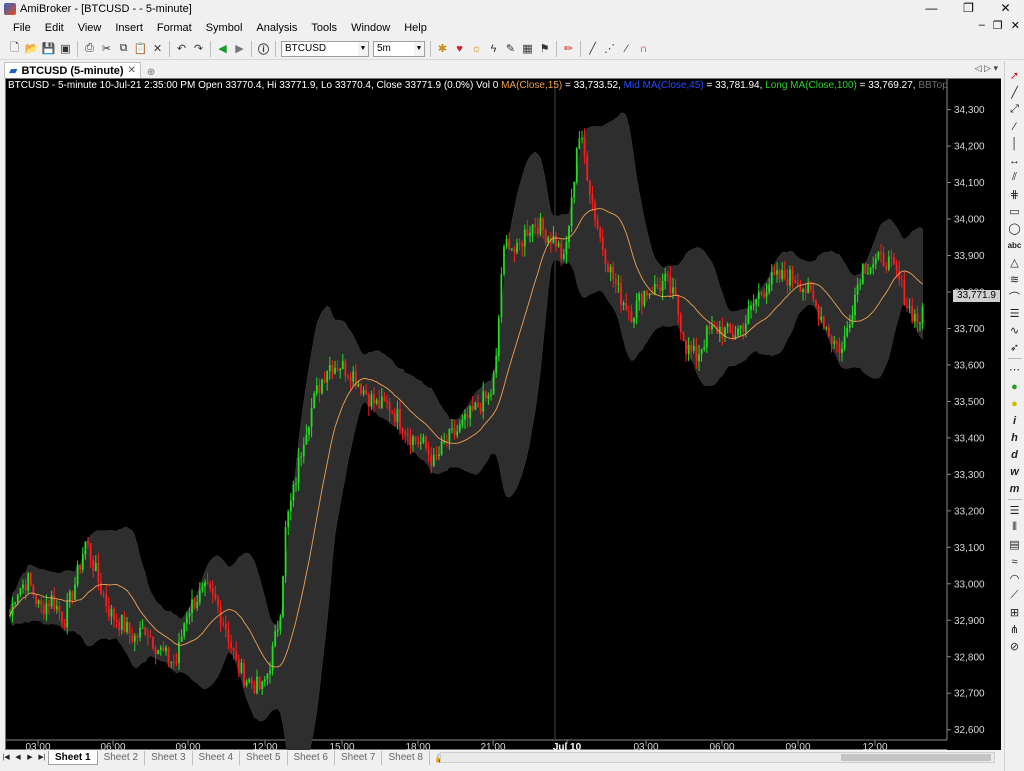 The width and height of the screenshot is (1024, 771). I want to click on menu-help: Help, so click(415, 28).